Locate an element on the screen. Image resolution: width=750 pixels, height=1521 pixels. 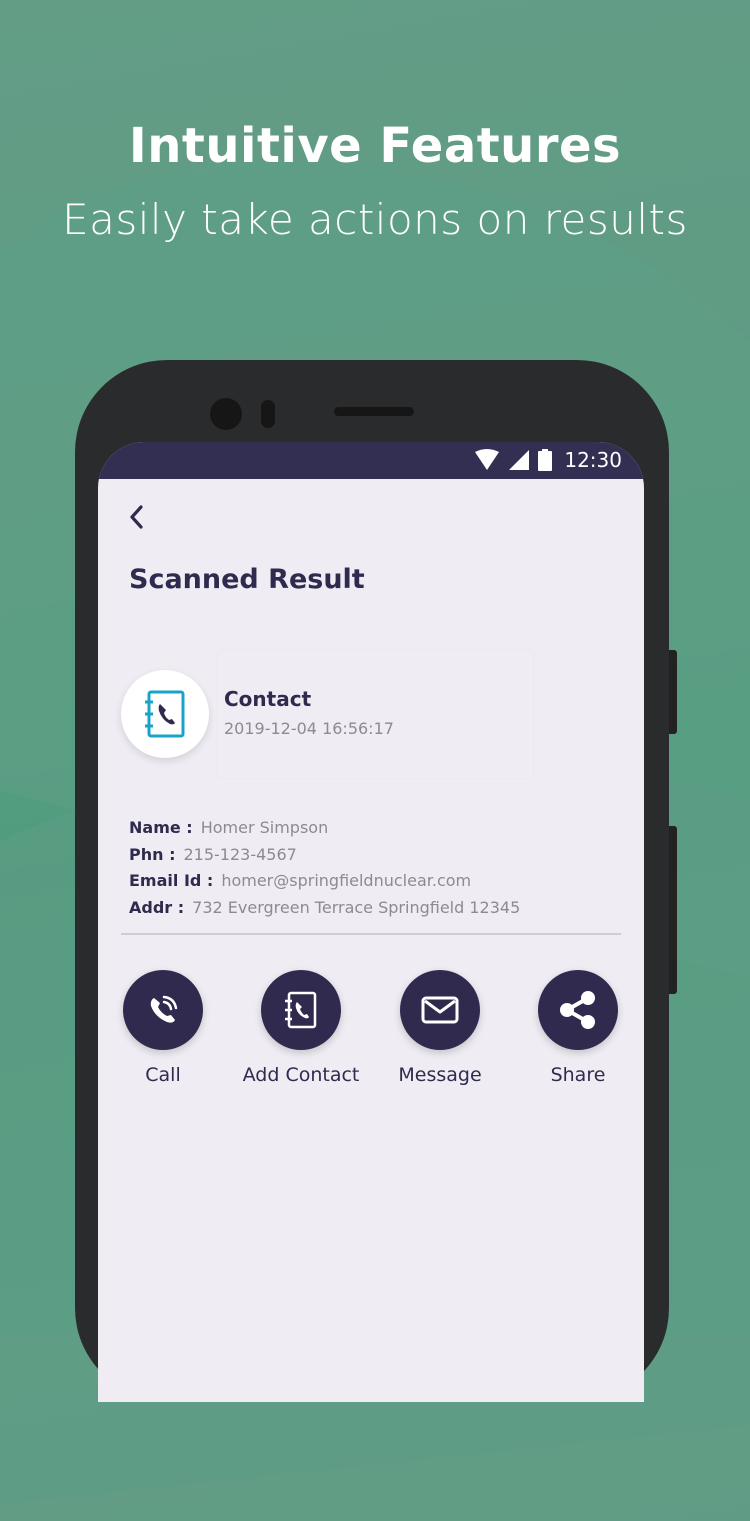
result-type-badge is located at coordinates (165, 714).